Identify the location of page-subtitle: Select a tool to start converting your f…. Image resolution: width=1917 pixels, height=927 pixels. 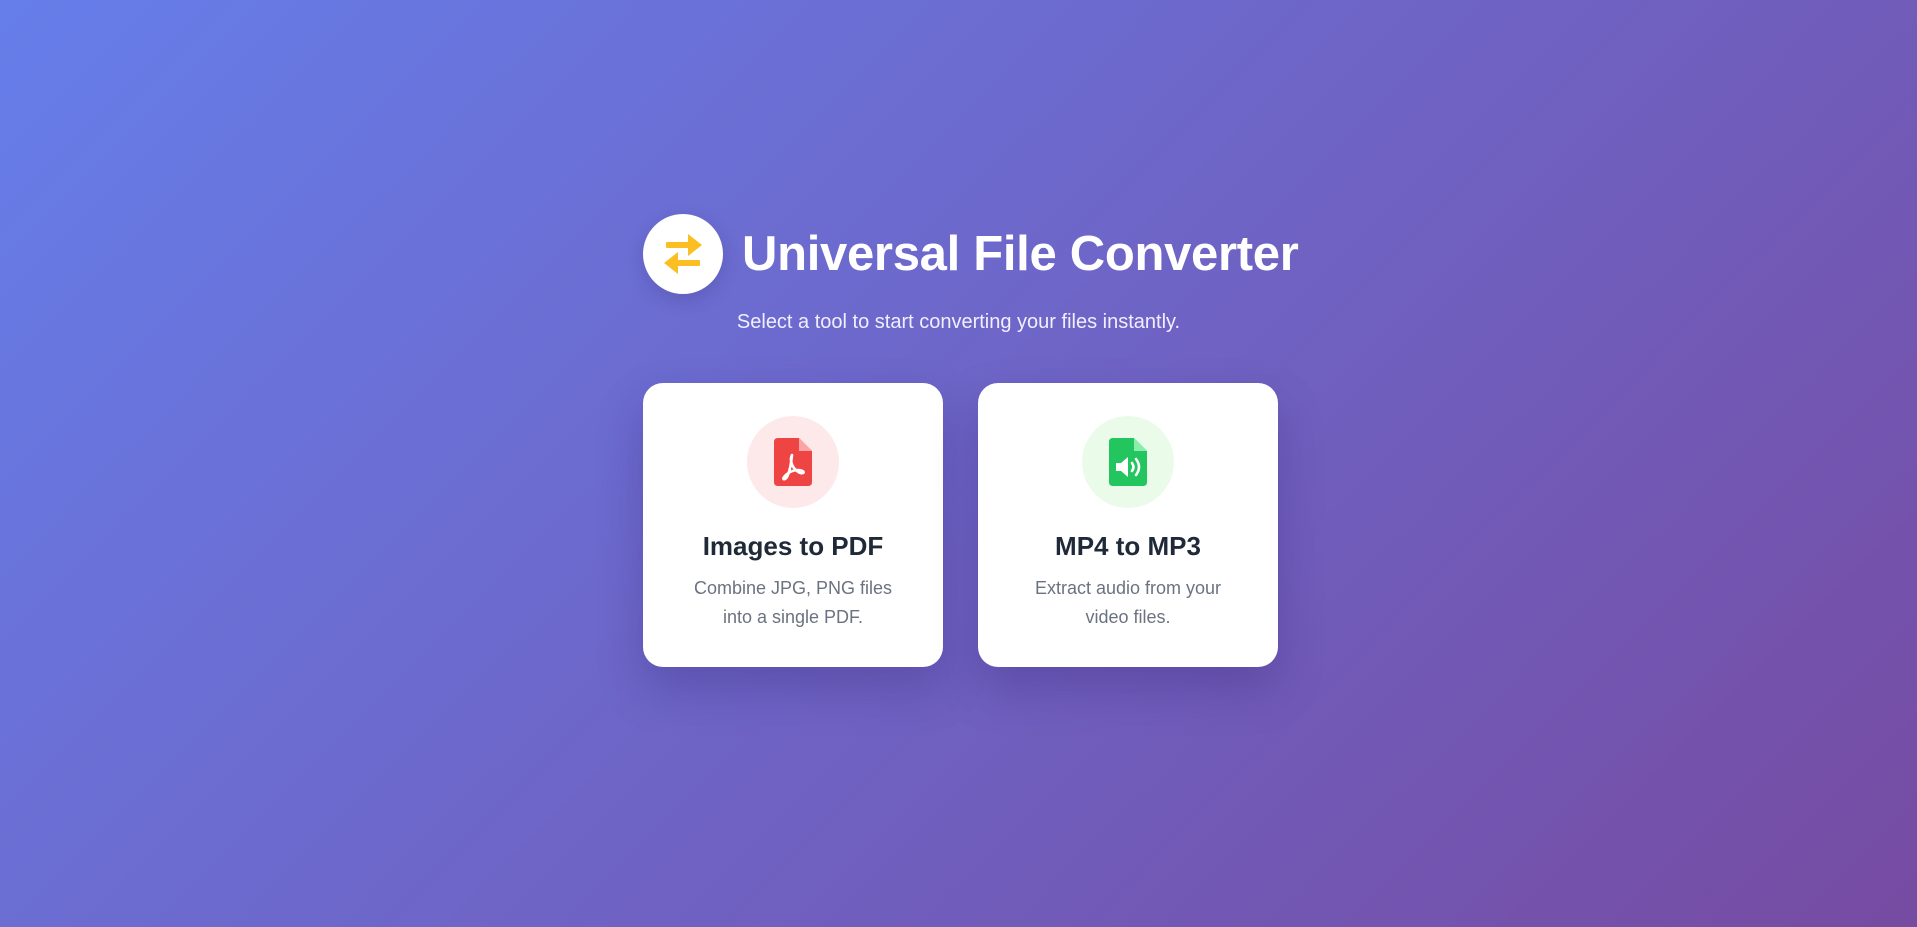
(958, 322).